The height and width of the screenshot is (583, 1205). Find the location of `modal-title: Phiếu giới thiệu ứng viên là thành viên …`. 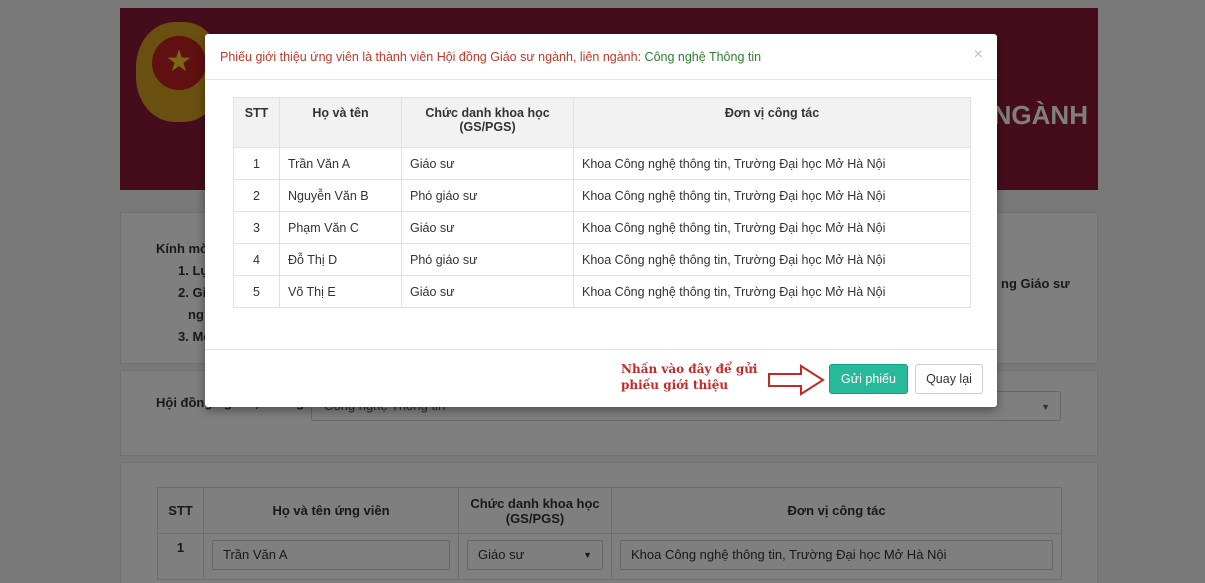

modal-title: Phiếu giới thiệu ứng viên là thành viên … is located at coordinates (431, 57).